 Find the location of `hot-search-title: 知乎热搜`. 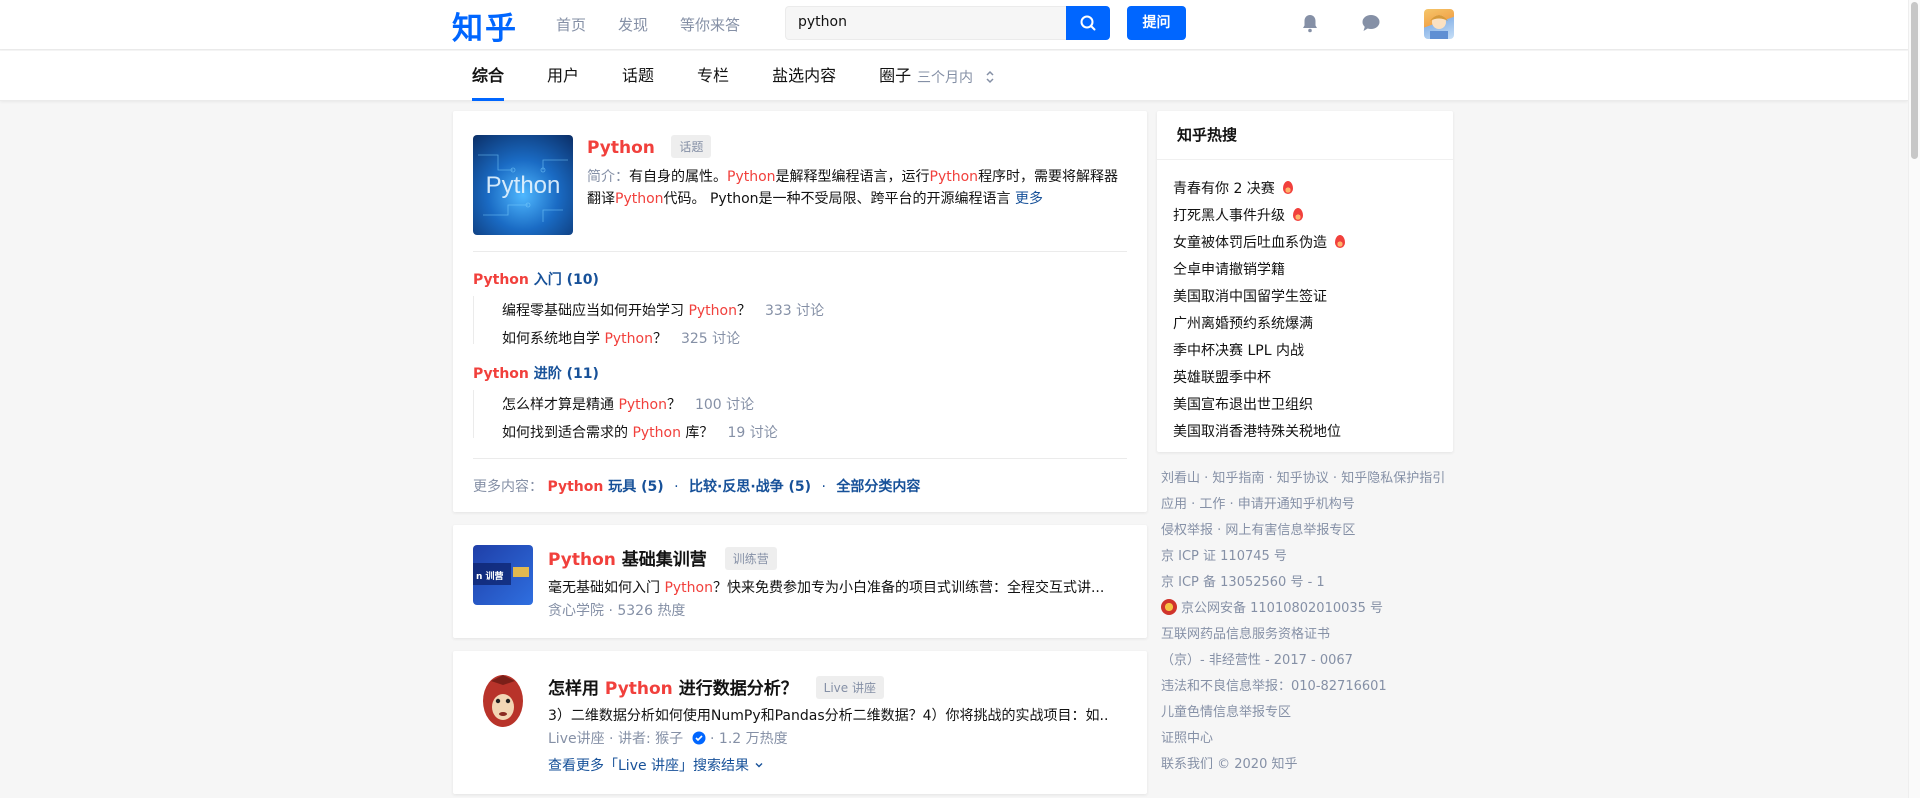

hot-search-title: 知乎热搜 is located at coordinates (1305, 135).